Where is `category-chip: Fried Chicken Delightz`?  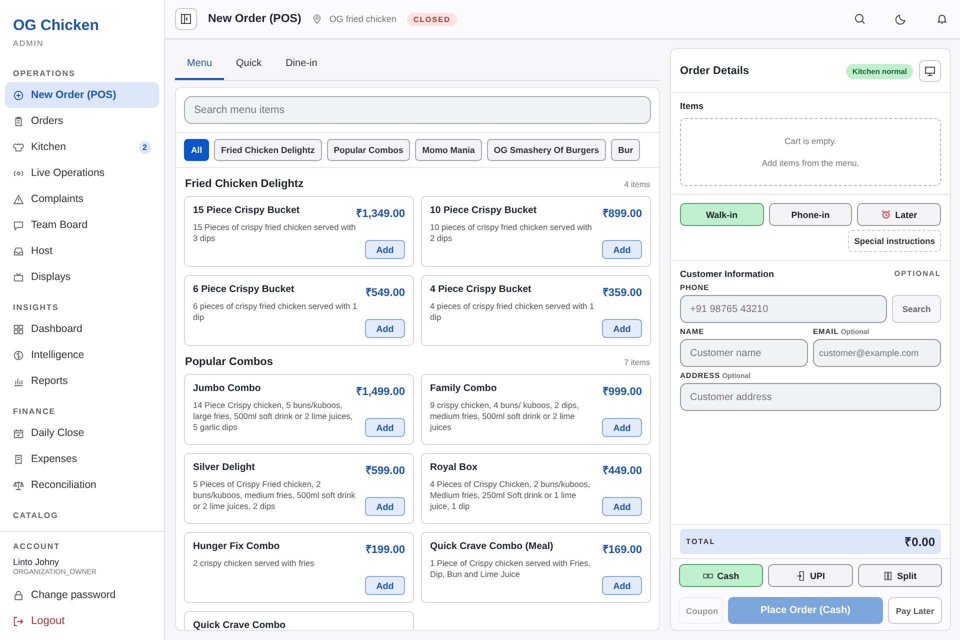
category-chip: Fried Chicken Delightz is located at coordinates (268, 150).